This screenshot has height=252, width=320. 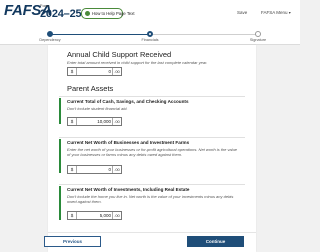 What do you see at coordinates (150, 34) in the screenshot?
I see `step-dot-current` at bounding box center [150, 34].